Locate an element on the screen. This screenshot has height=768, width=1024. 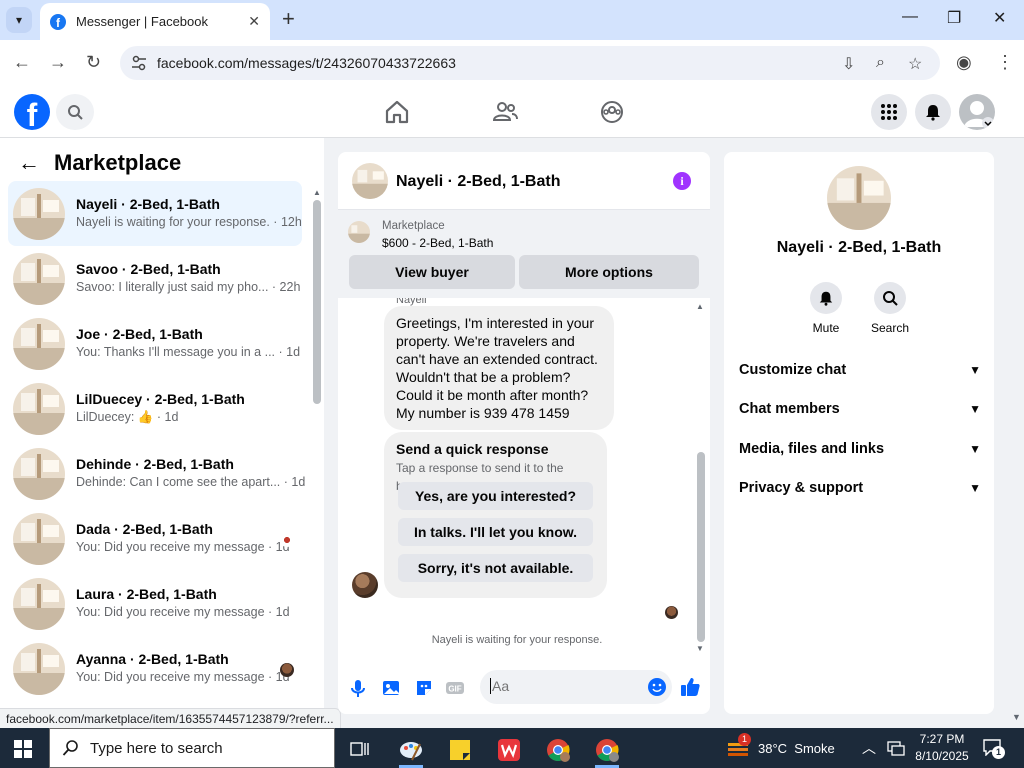
seen-avatar-icon is located at coordinates (287, 670).